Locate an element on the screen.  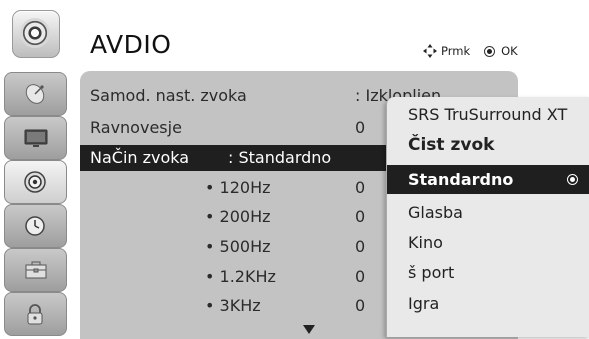
lock-icon is located at coordinates (35, 314).